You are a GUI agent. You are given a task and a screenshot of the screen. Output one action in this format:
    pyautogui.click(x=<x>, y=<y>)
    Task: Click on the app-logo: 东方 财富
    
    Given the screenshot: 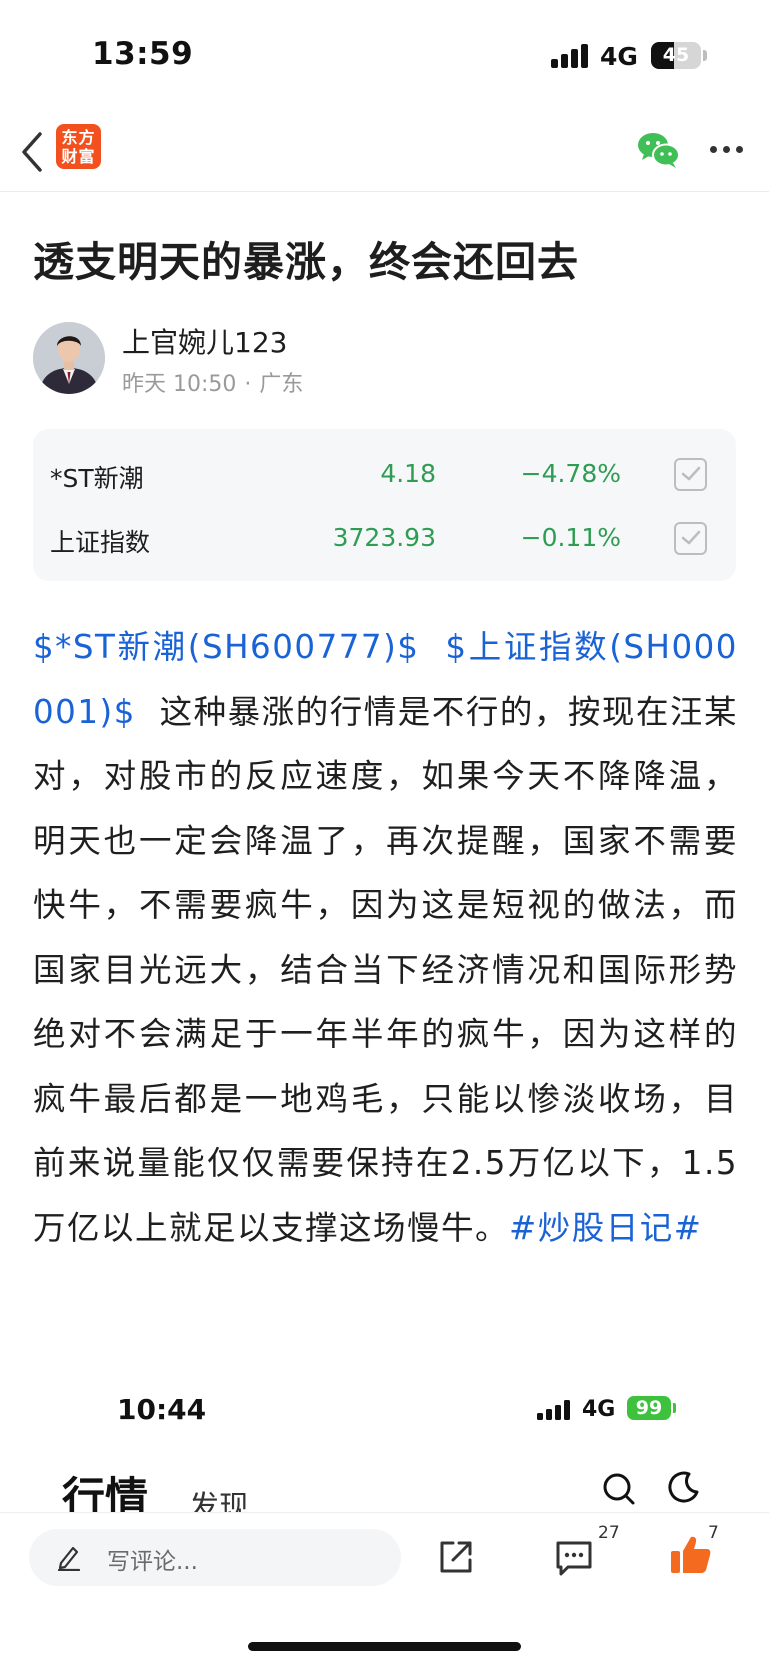 What is the action you would take?
    pyautogui.click(x=78, y=146)
    